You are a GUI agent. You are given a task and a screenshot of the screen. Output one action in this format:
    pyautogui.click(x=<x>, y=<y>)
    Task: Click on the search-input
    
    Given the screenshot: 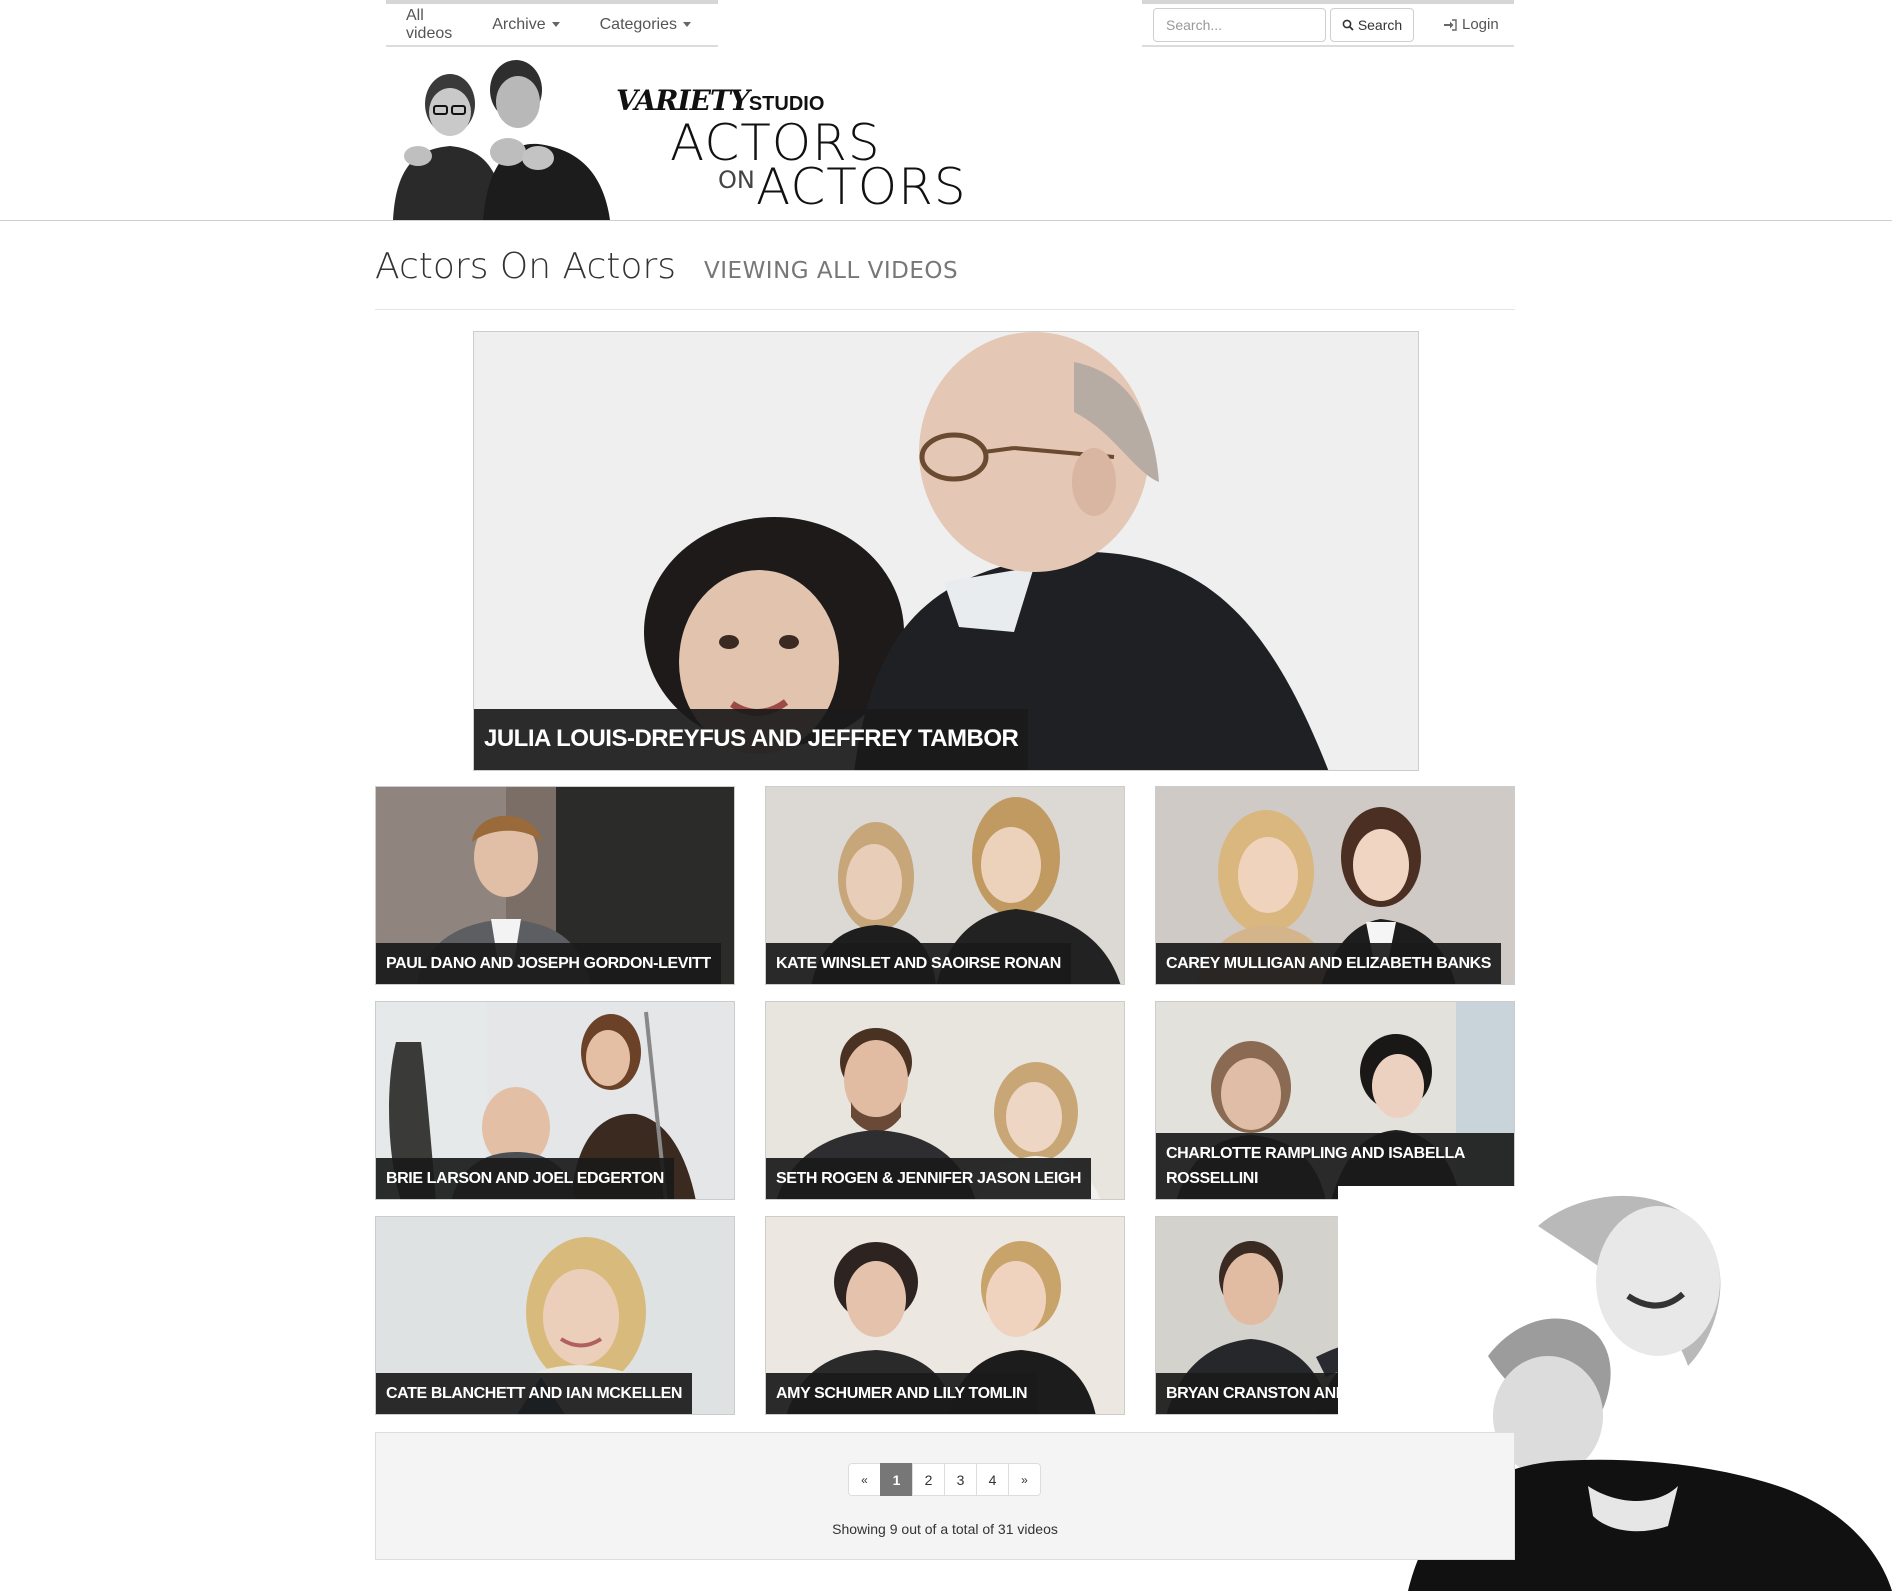 What is the action you would take?
    pyautogui.click(x=1239, y=24)
    